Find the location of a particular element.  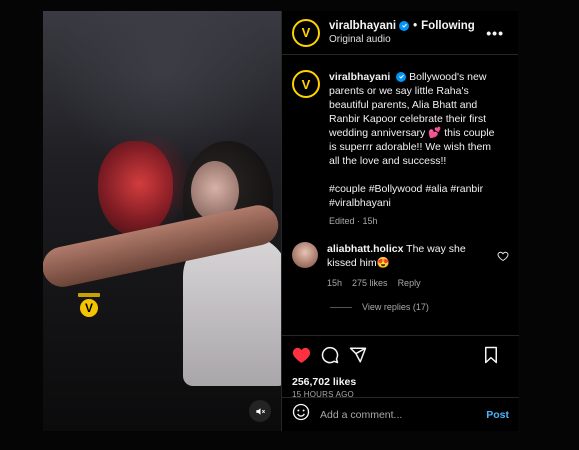

comment-icon is located at coordinates (330, 355).